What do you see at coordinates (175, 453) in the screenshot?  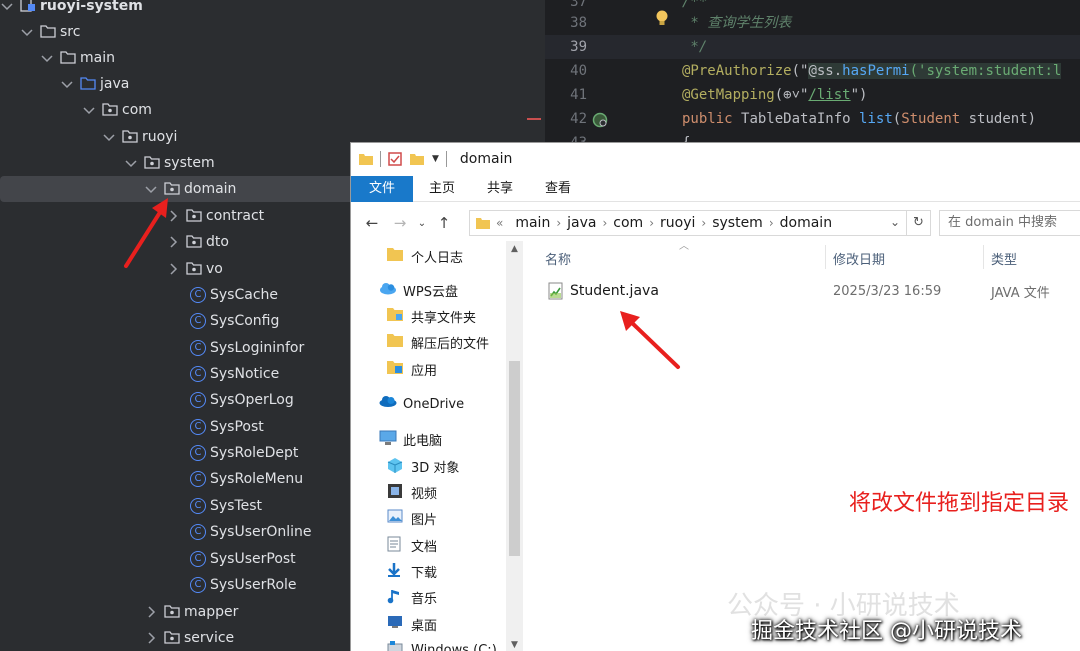 I see `tree-item-sysroledept: C SysRoleDept` at bounding box center [175, 453].